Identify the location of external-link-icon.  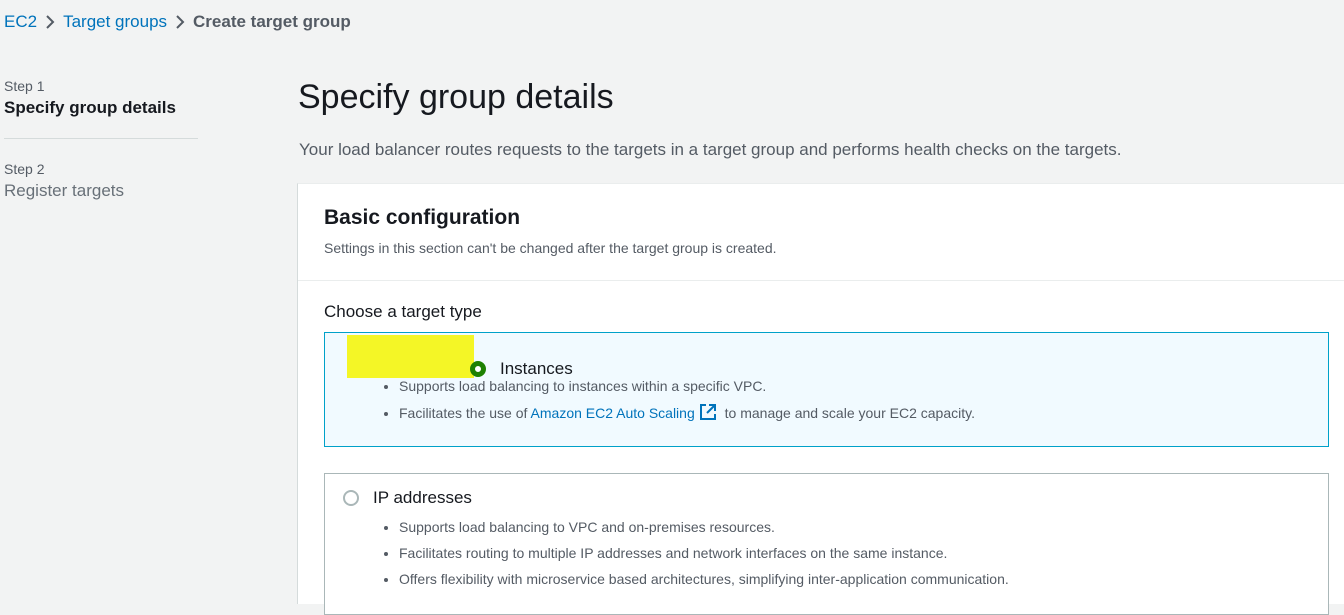
(708, 414).